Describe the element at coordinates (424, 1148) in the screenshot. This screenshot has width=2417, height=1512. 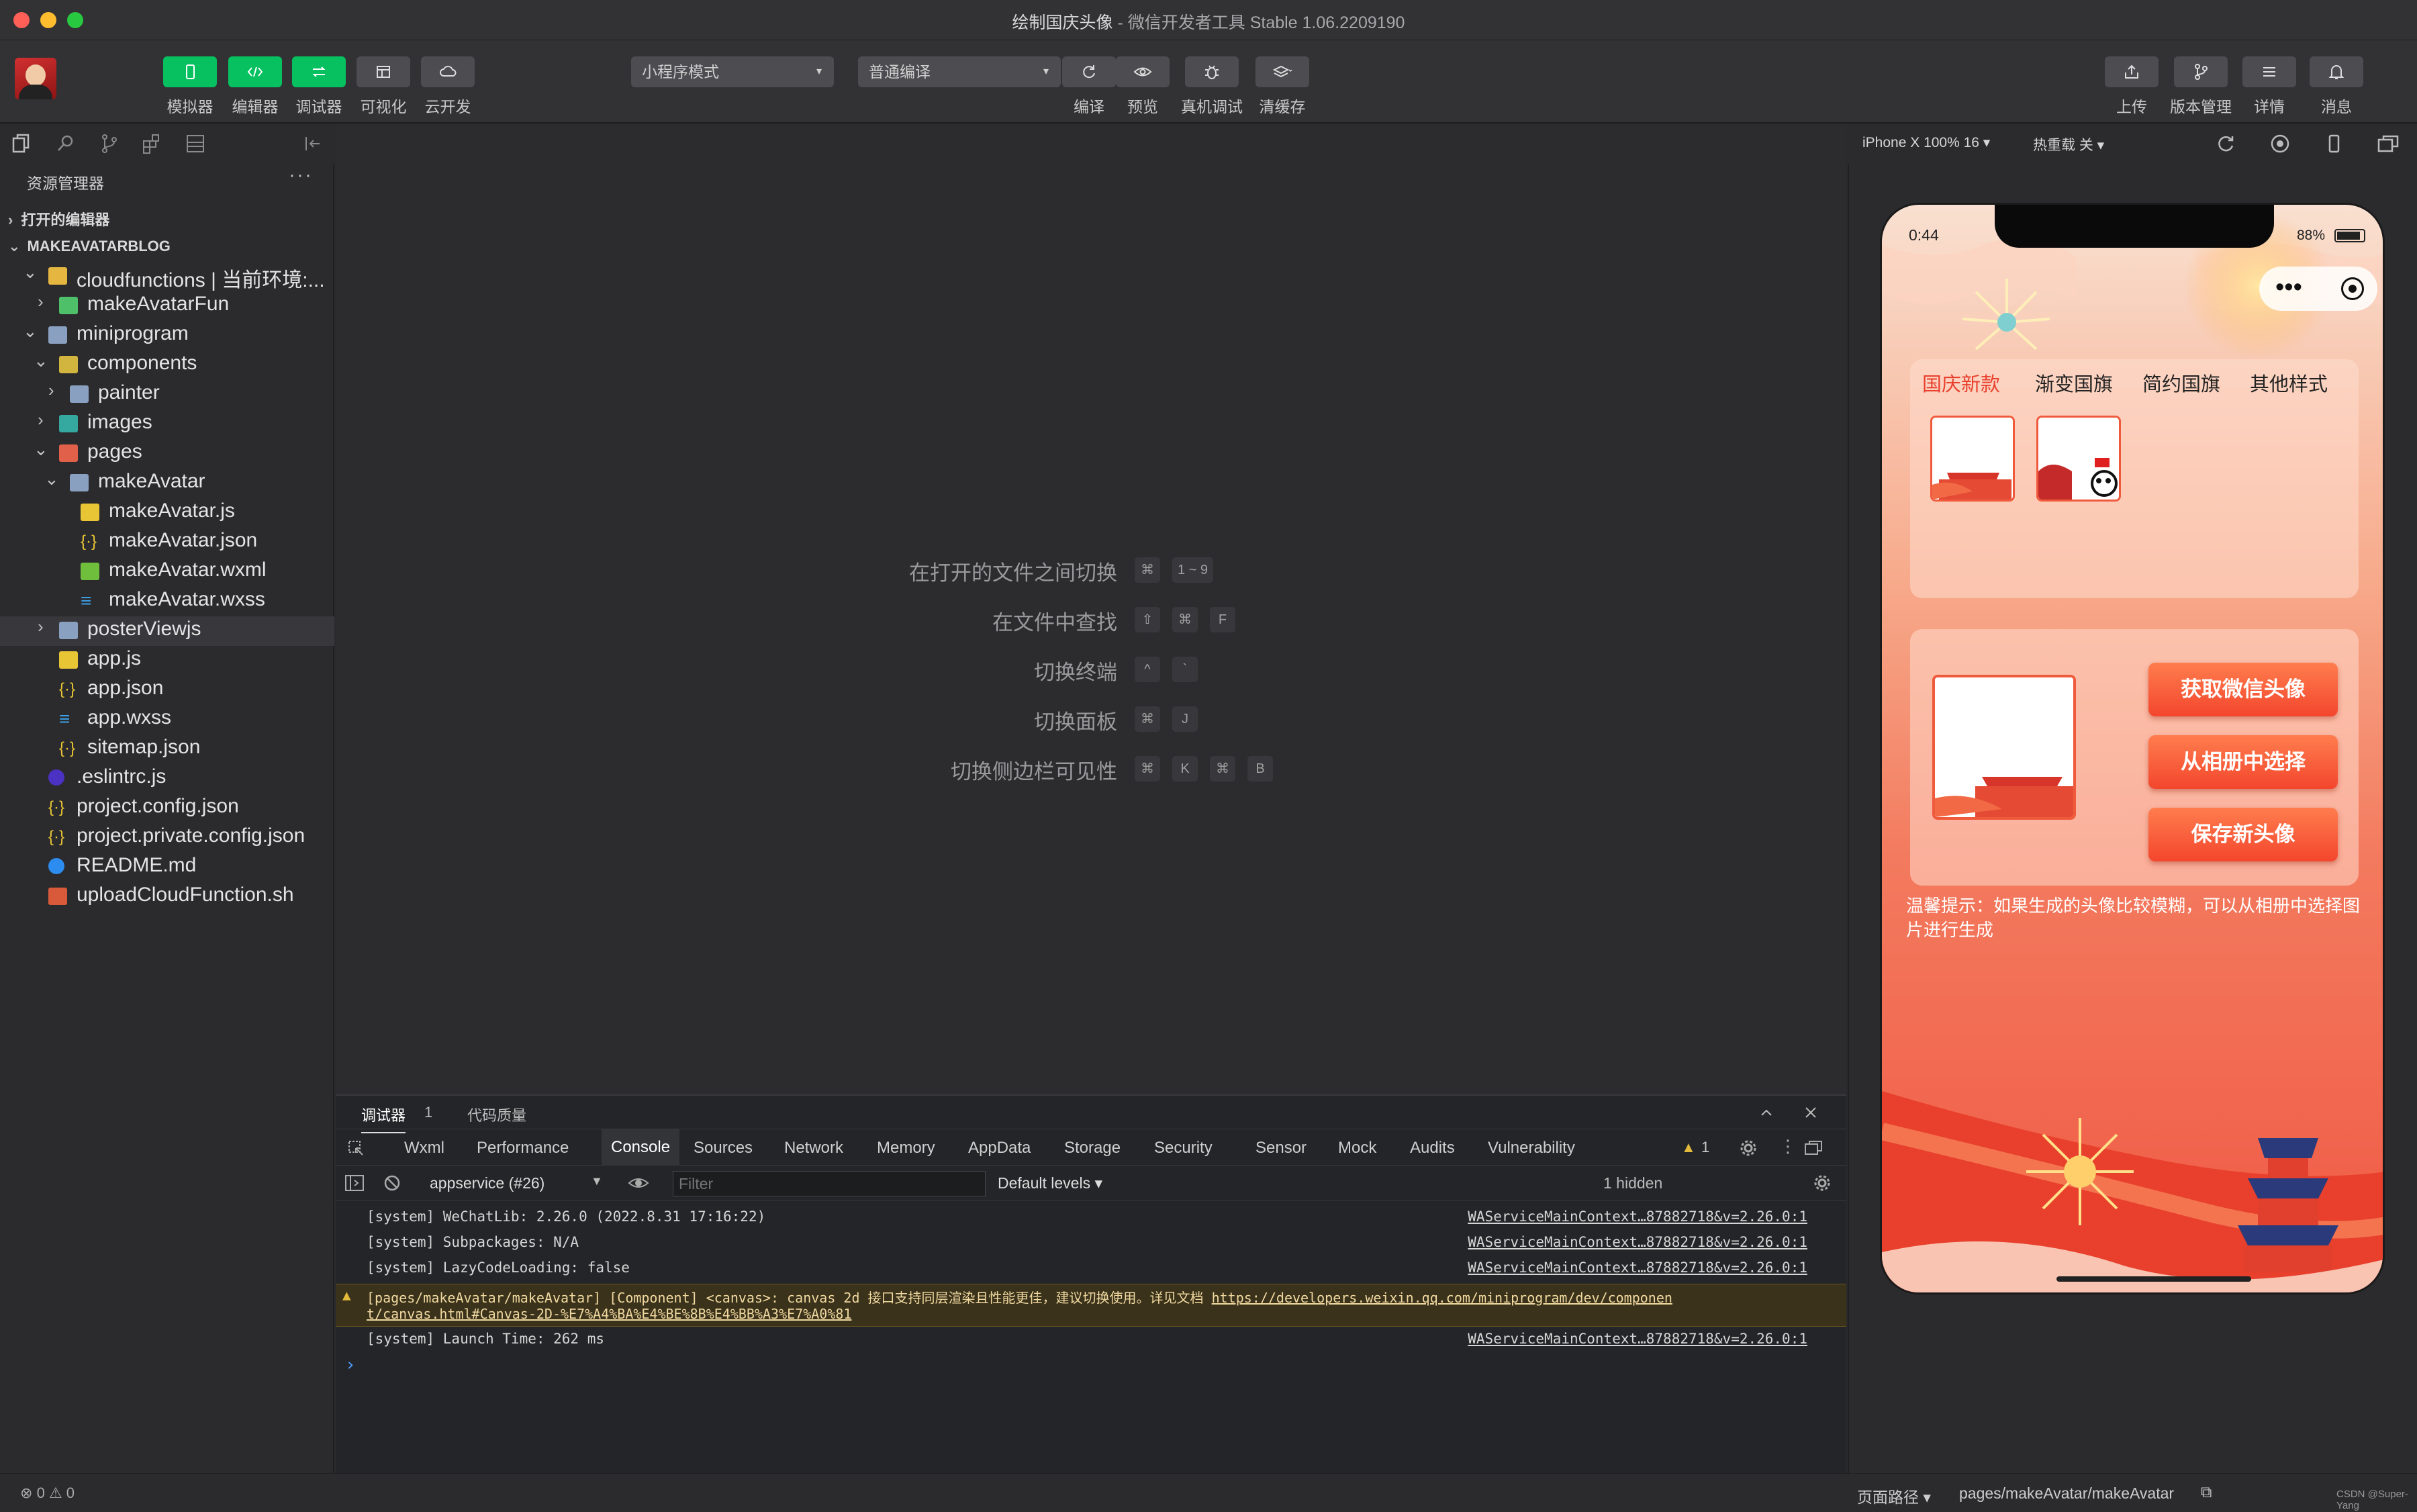
I see `tab-wxml: Wxml` at that location.